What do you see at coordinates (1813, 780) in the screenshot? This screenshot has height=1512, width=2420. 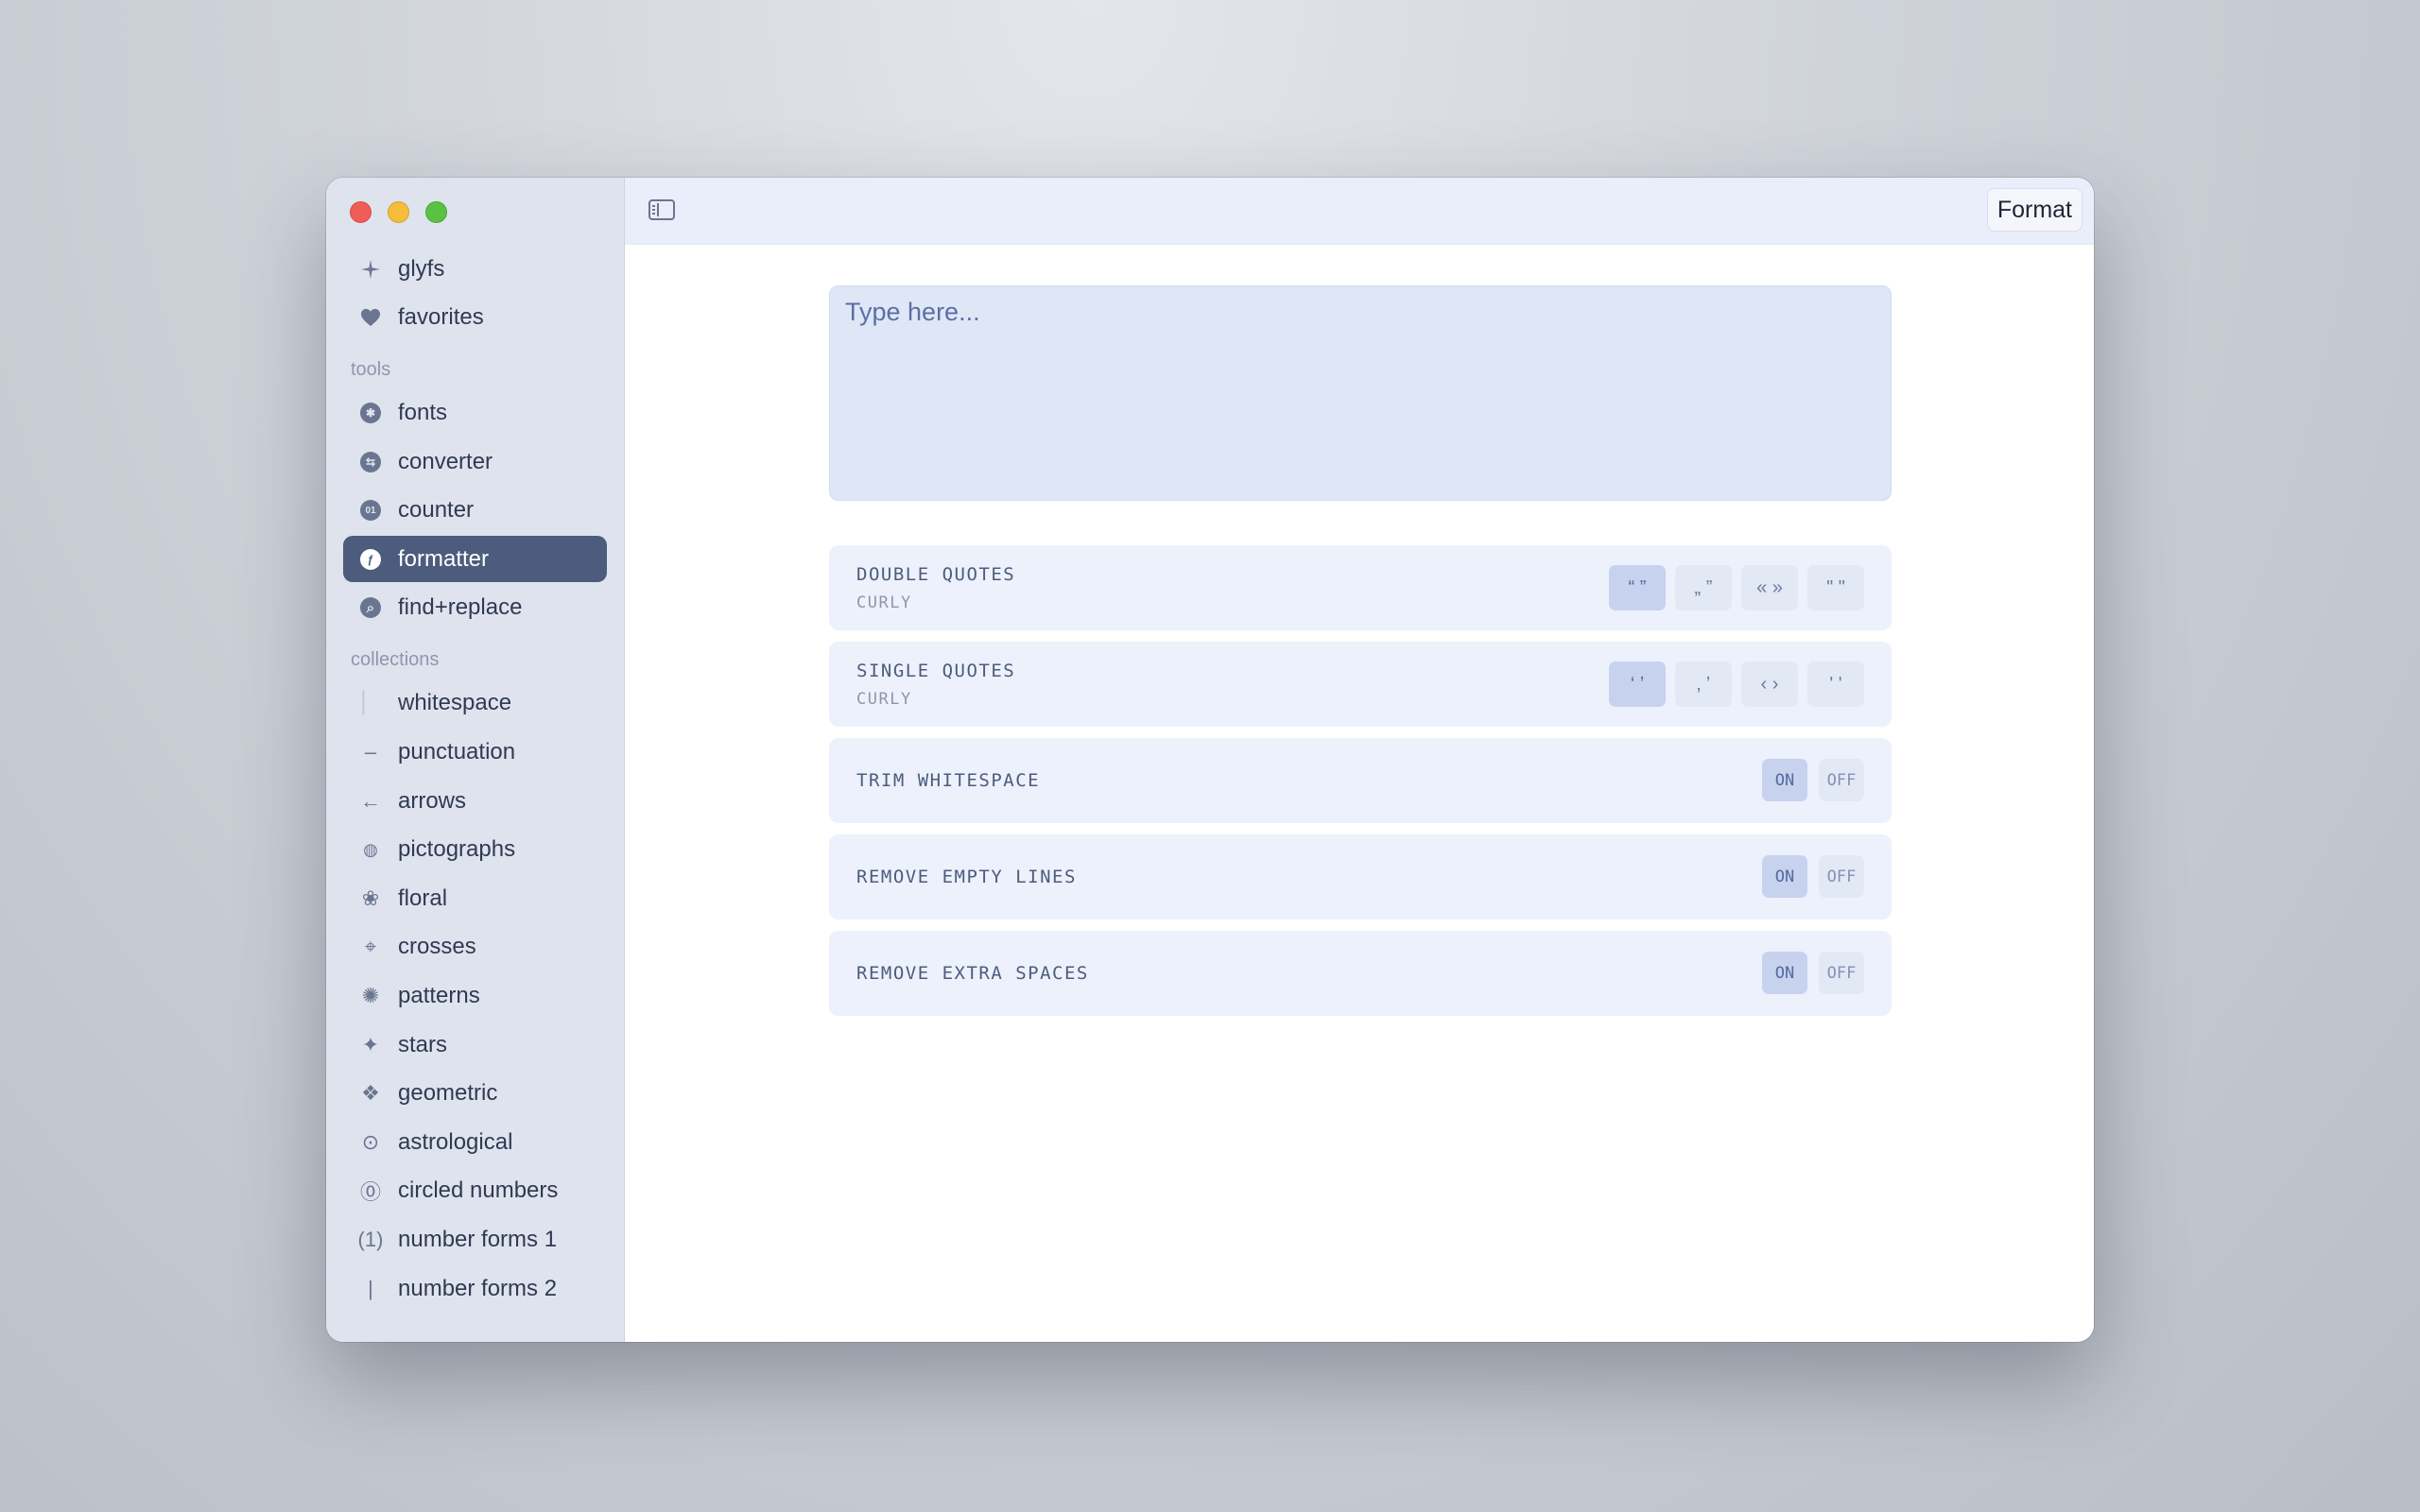 I see `trim-whitespace-toggle: ON OFF` at bounding box center [1813, 780].